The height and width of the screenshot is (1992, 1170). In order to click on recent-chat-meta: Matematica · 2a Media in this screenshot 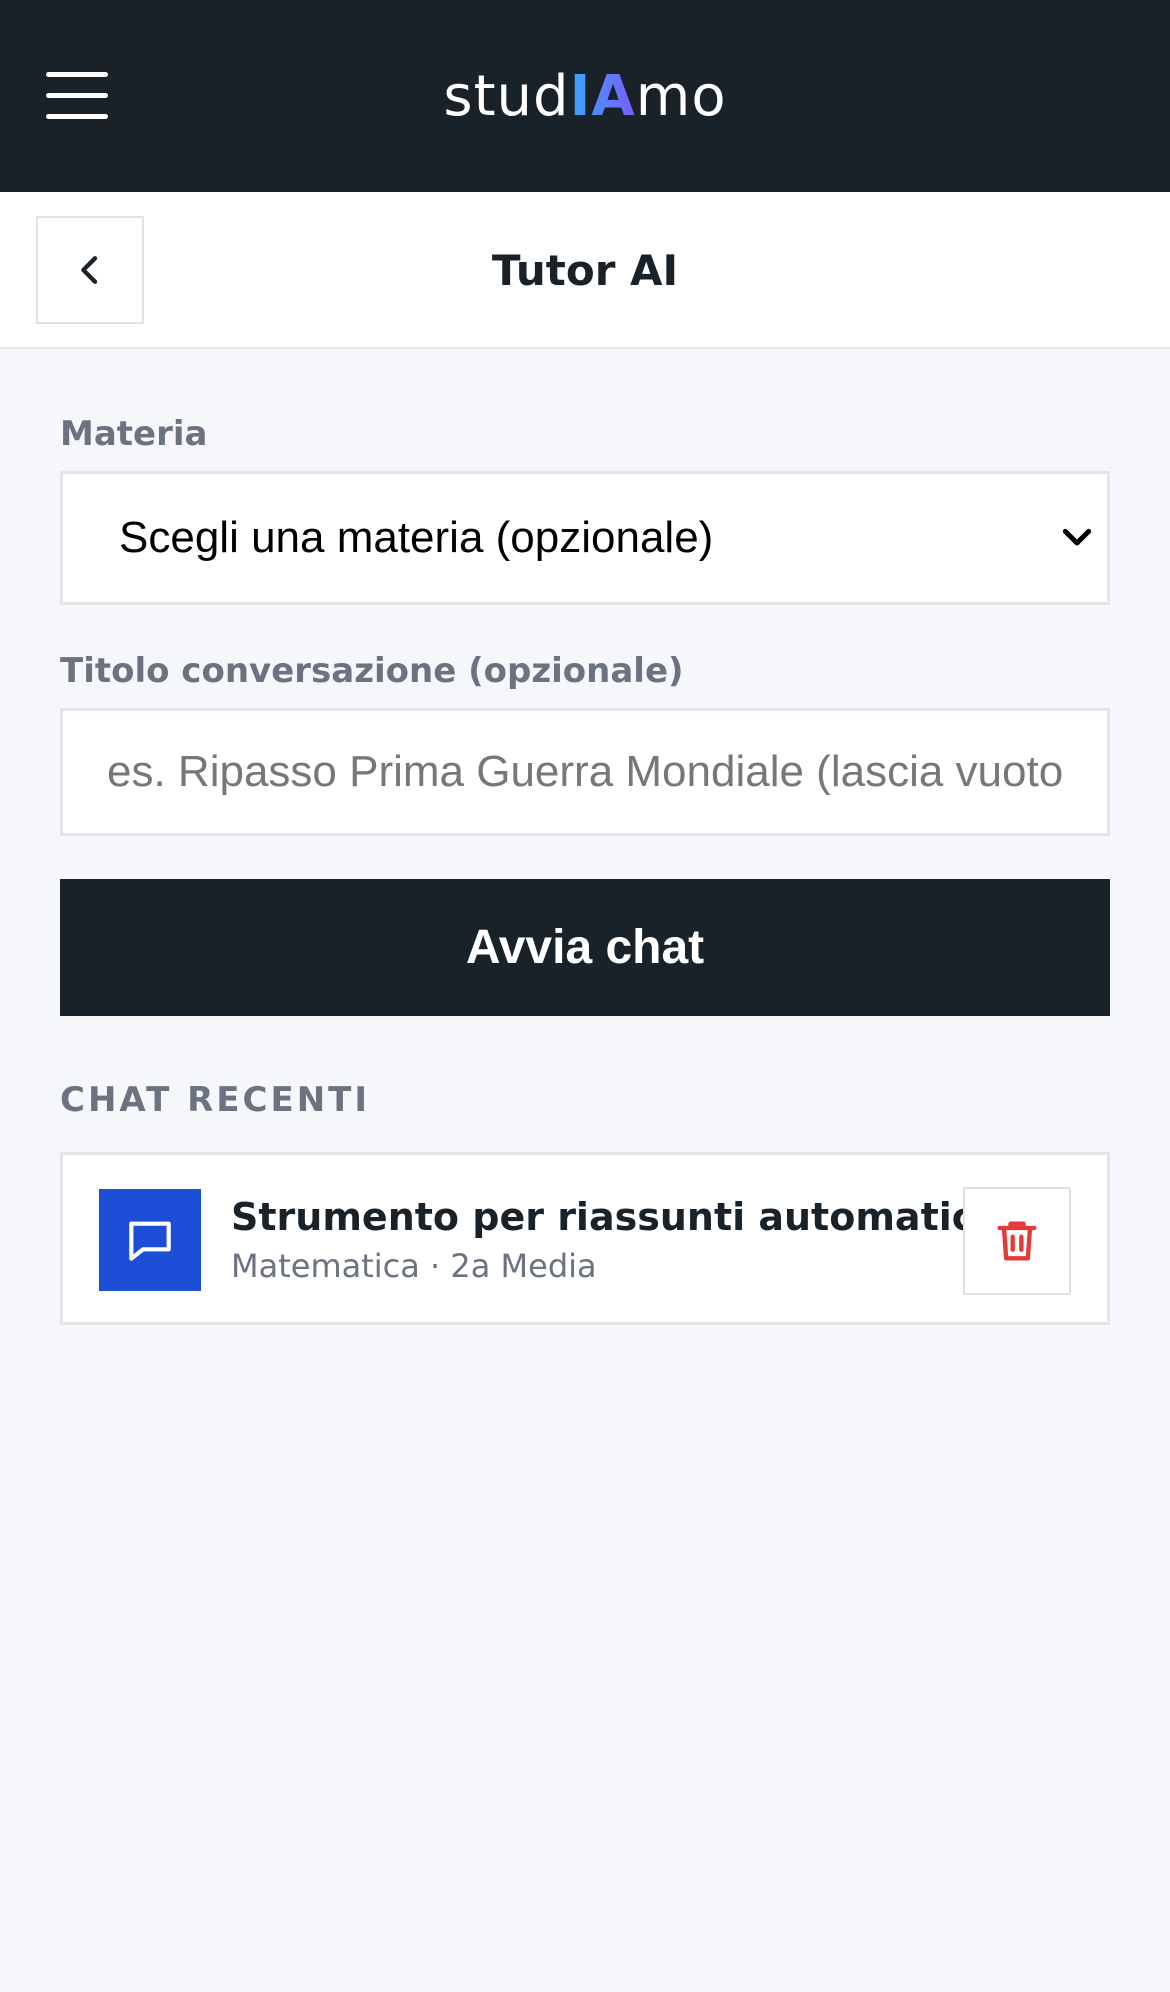, I will do `click(414, 1266)`.